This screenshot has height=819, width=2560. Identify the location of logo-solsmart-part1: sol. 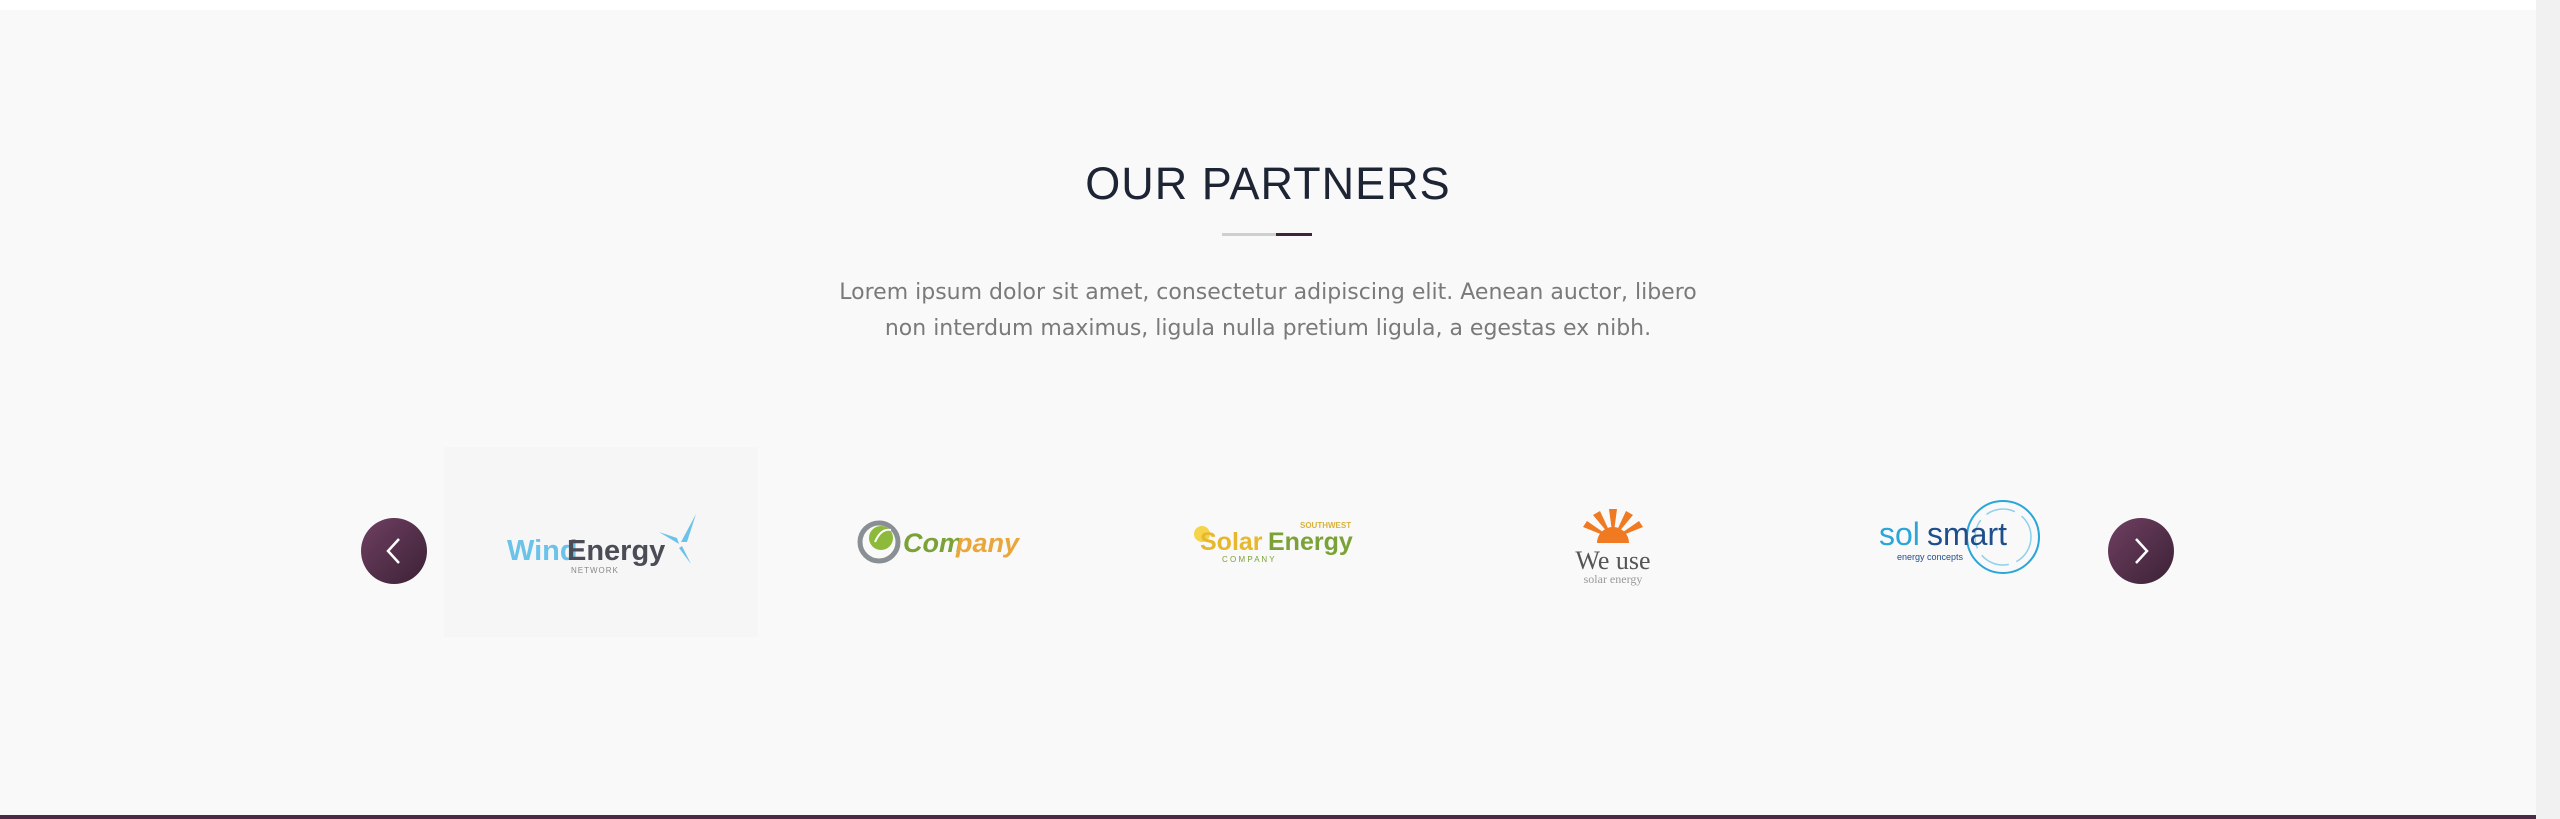
(1899, 534).